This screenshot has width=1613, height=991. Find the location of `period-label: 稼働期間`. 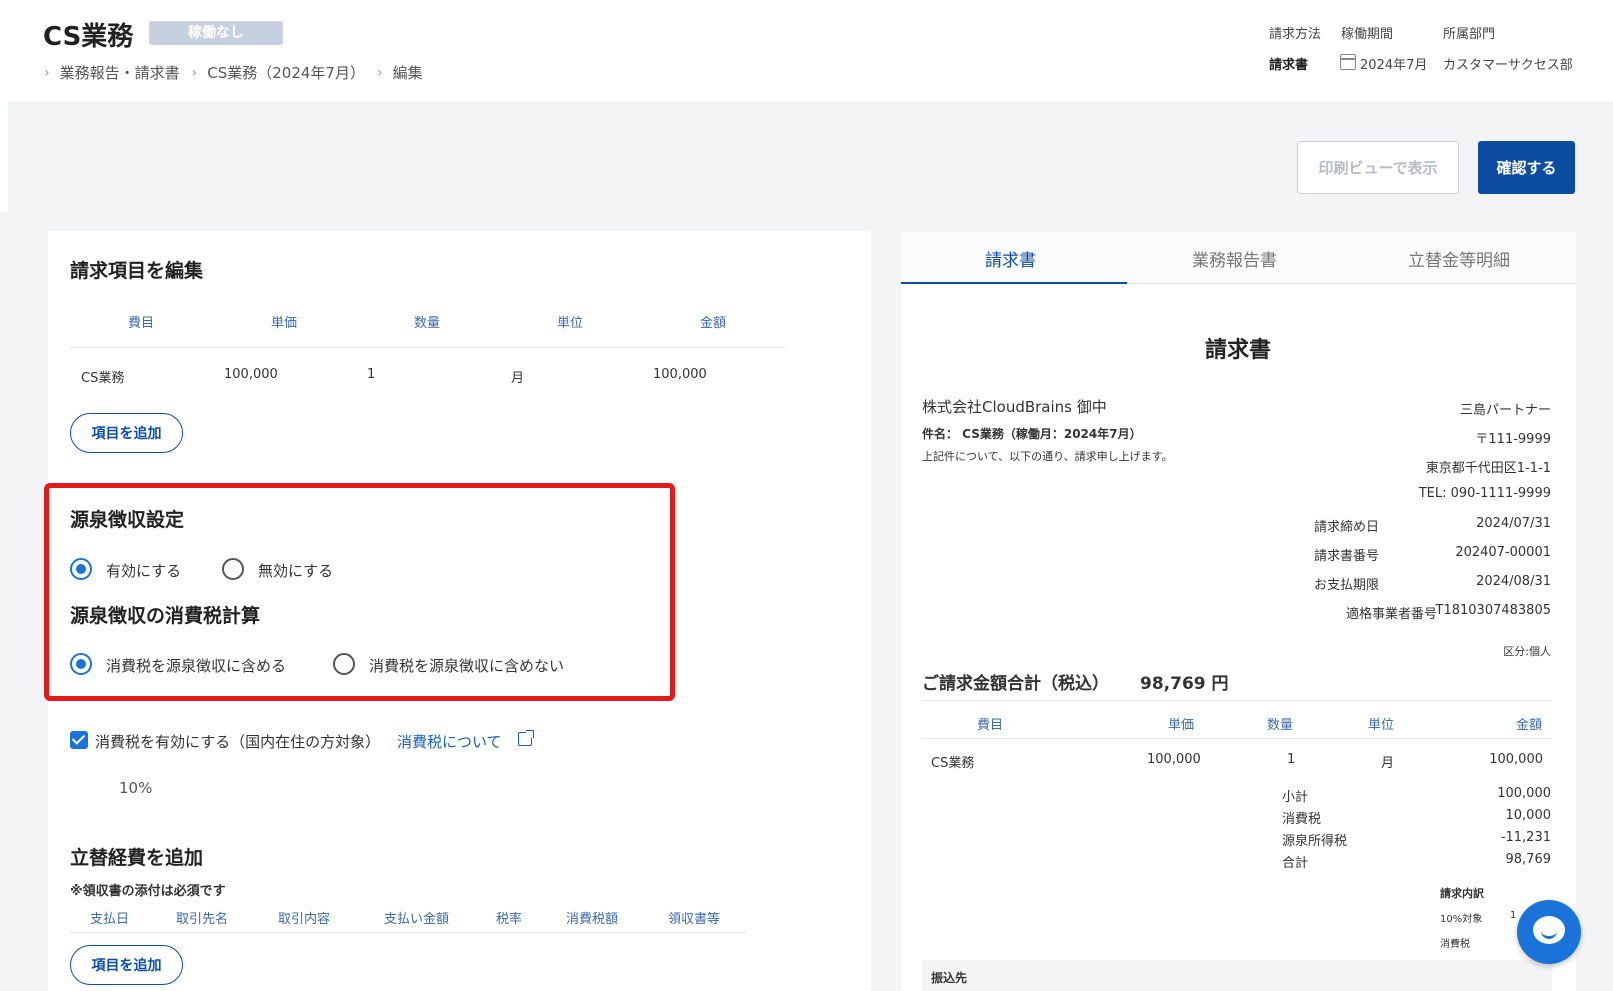

period-label: 稼働期間 is located at coordinates (1367, 34).